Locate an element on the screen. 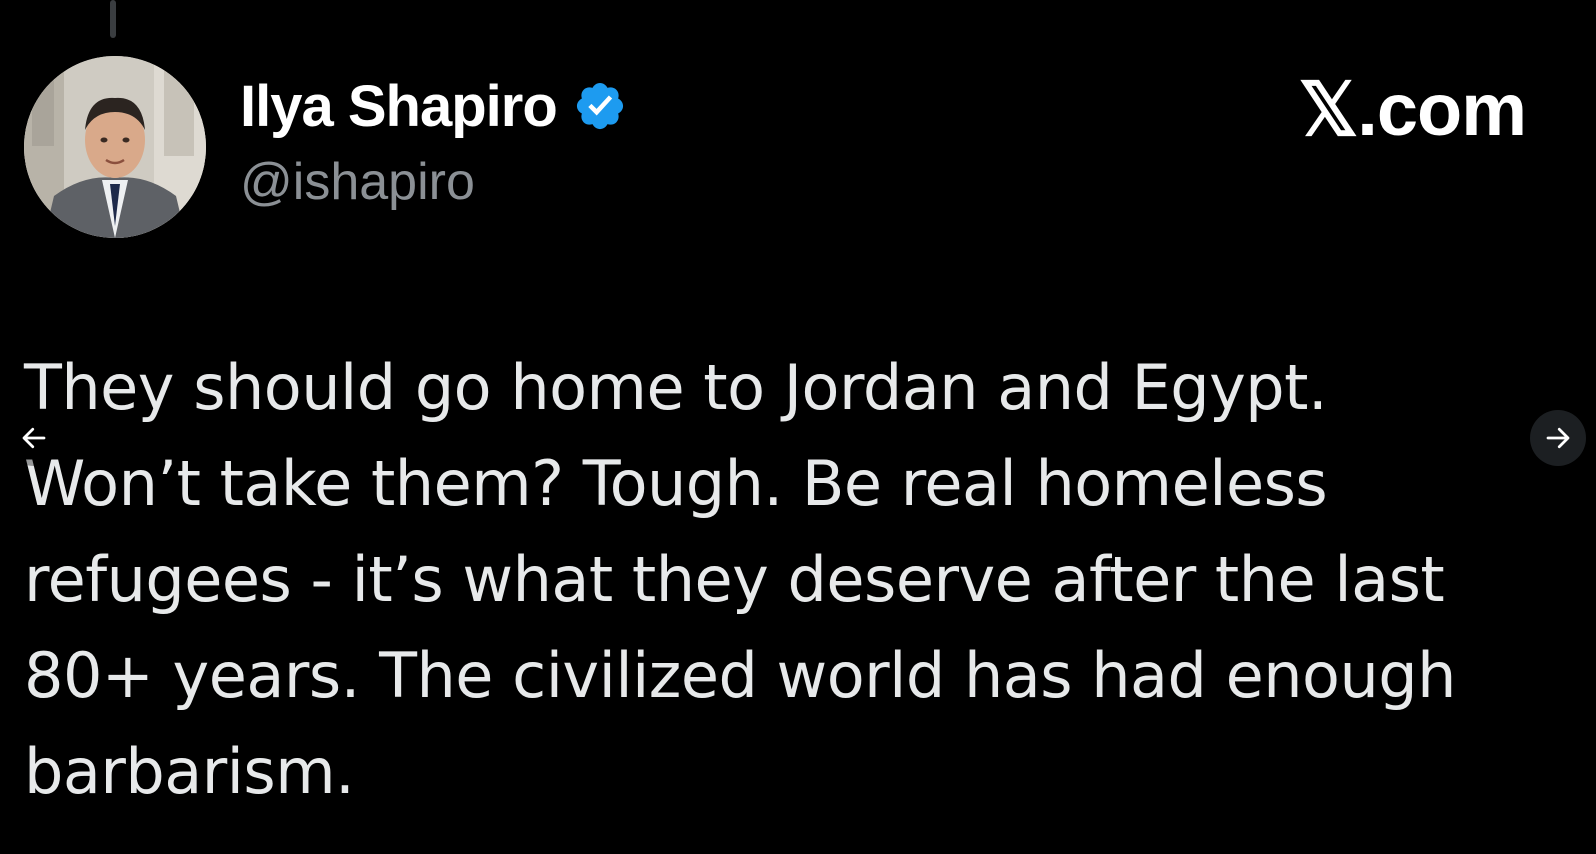  x-com-brand: 𝕏.com is located at coordinates (1412, 109).